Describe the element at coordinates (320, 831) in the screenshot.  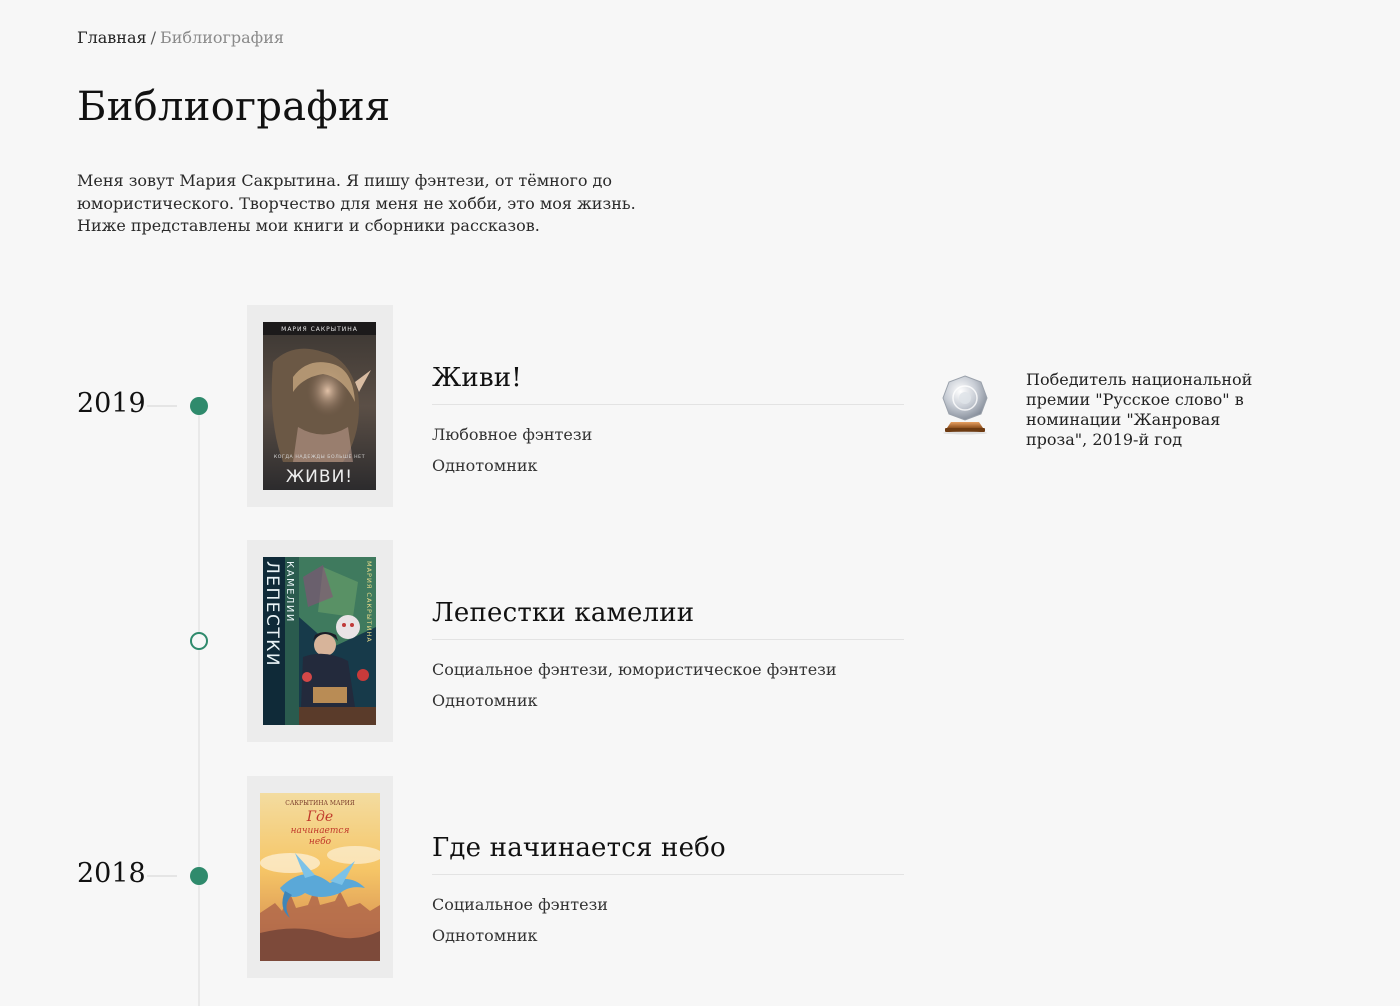
I see `cover-title-line-2: начинается` at that location.